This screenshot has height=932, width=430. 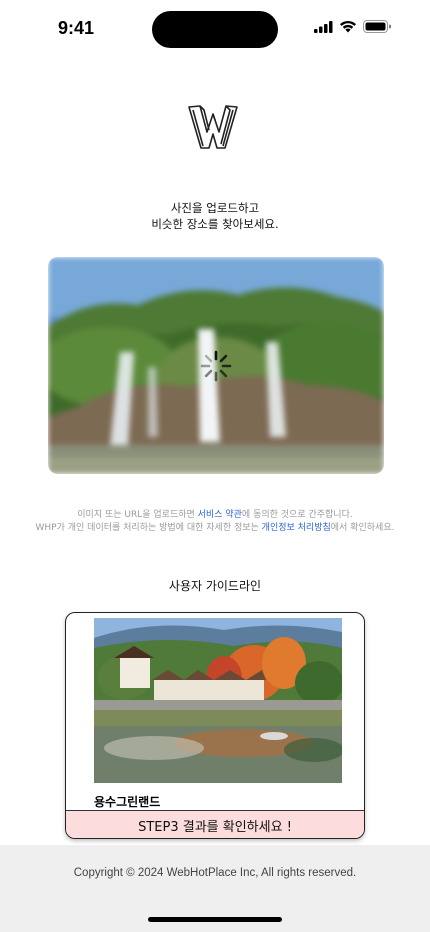 What do you see at coordinates (76, 28) in the screenshot?
I see `status-time: 9:41` at bounding box center [76, 28].